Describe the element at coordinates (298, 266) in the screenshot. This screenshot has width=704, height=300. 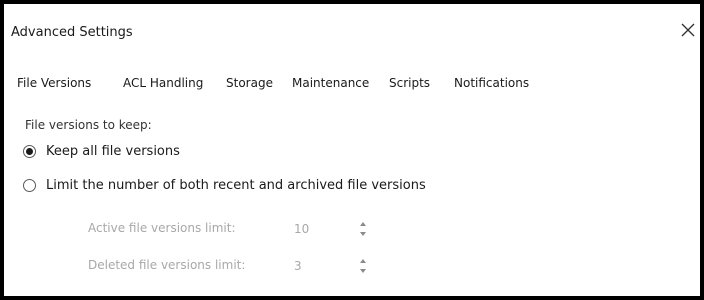
I see `deleted-versions-limit-value: 3` at that location.